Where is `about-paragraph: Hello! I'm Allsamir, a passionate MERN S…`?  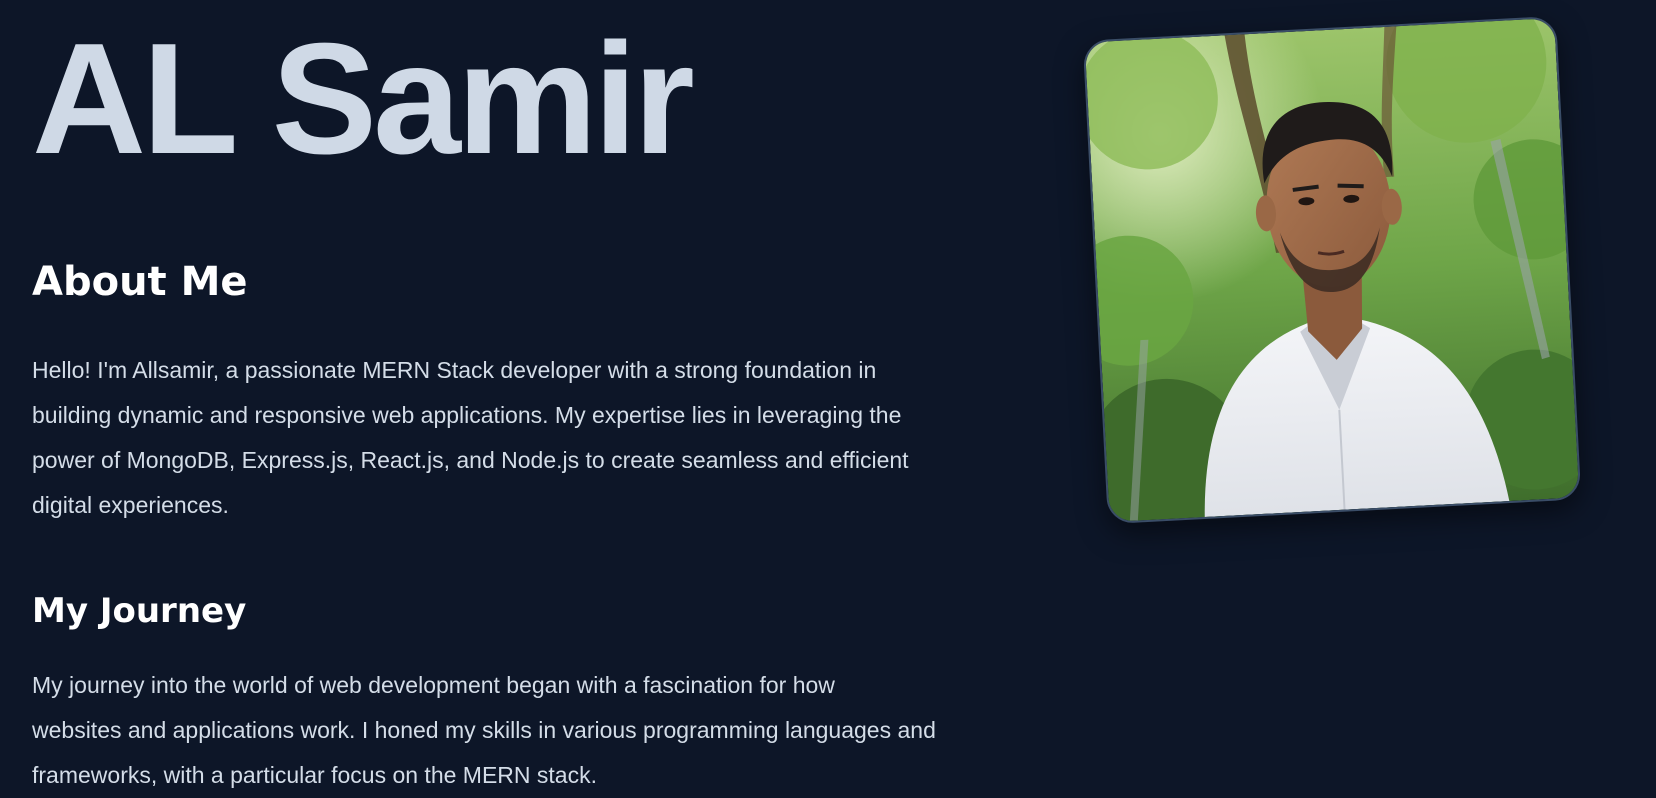
about-paragraph: Hello! I'm Allsamir, a passionate MERN S… is located at coordinates (522, 438).